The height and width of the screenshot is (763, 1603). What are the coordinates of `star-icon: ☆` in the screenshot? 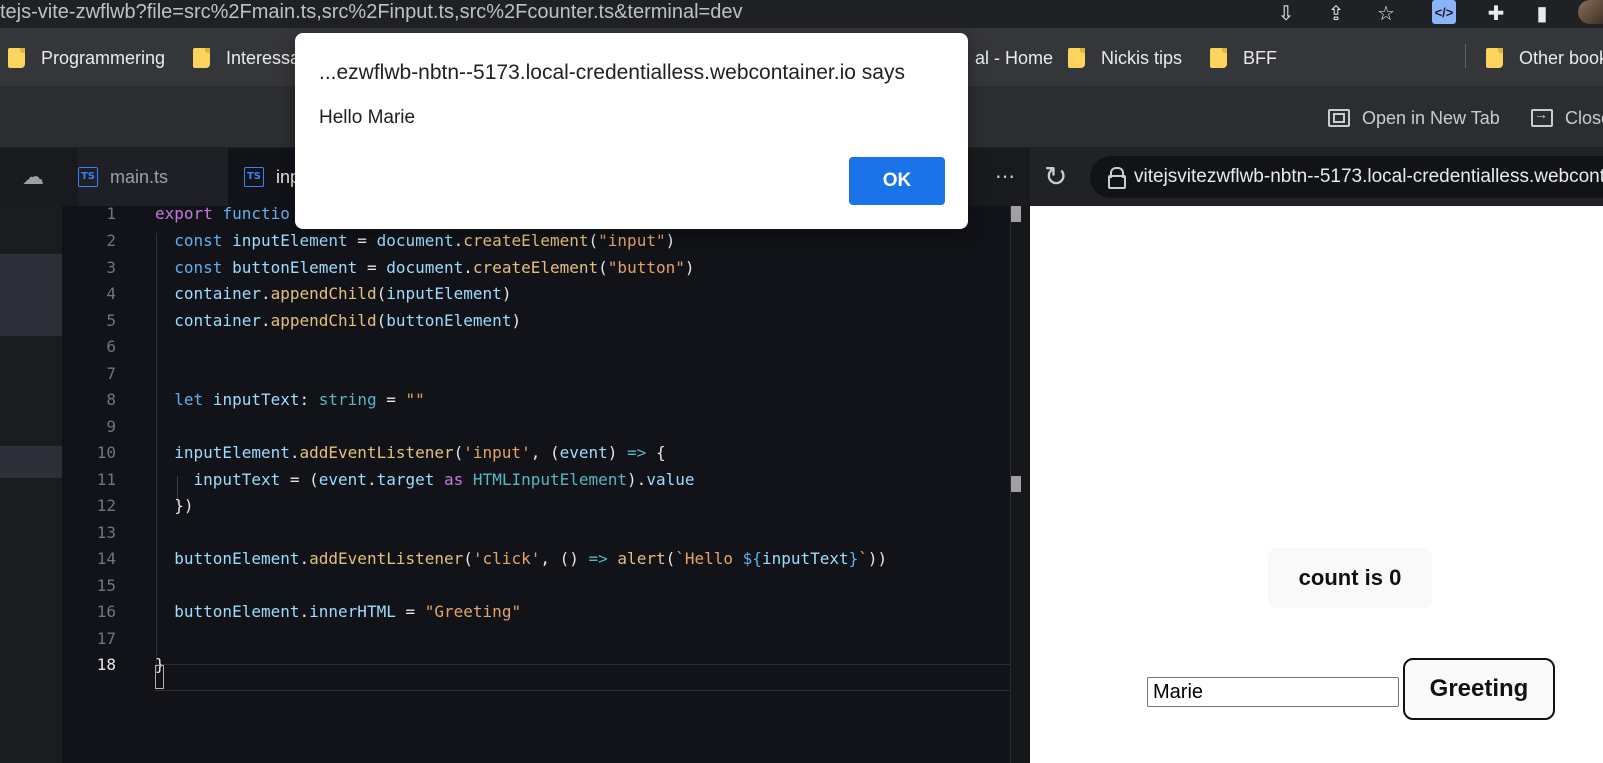 It's located at (1386, 13).